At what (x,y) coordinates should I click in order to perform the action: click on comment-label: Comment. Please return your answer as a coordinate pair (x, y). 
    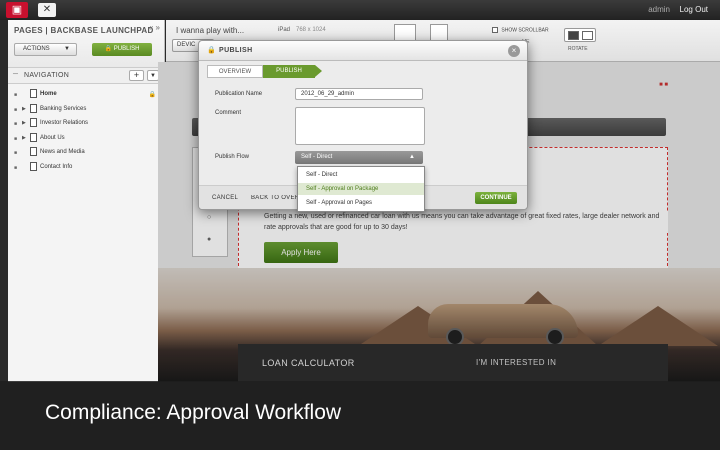
    Looking at the image, I should click on (228, 113).